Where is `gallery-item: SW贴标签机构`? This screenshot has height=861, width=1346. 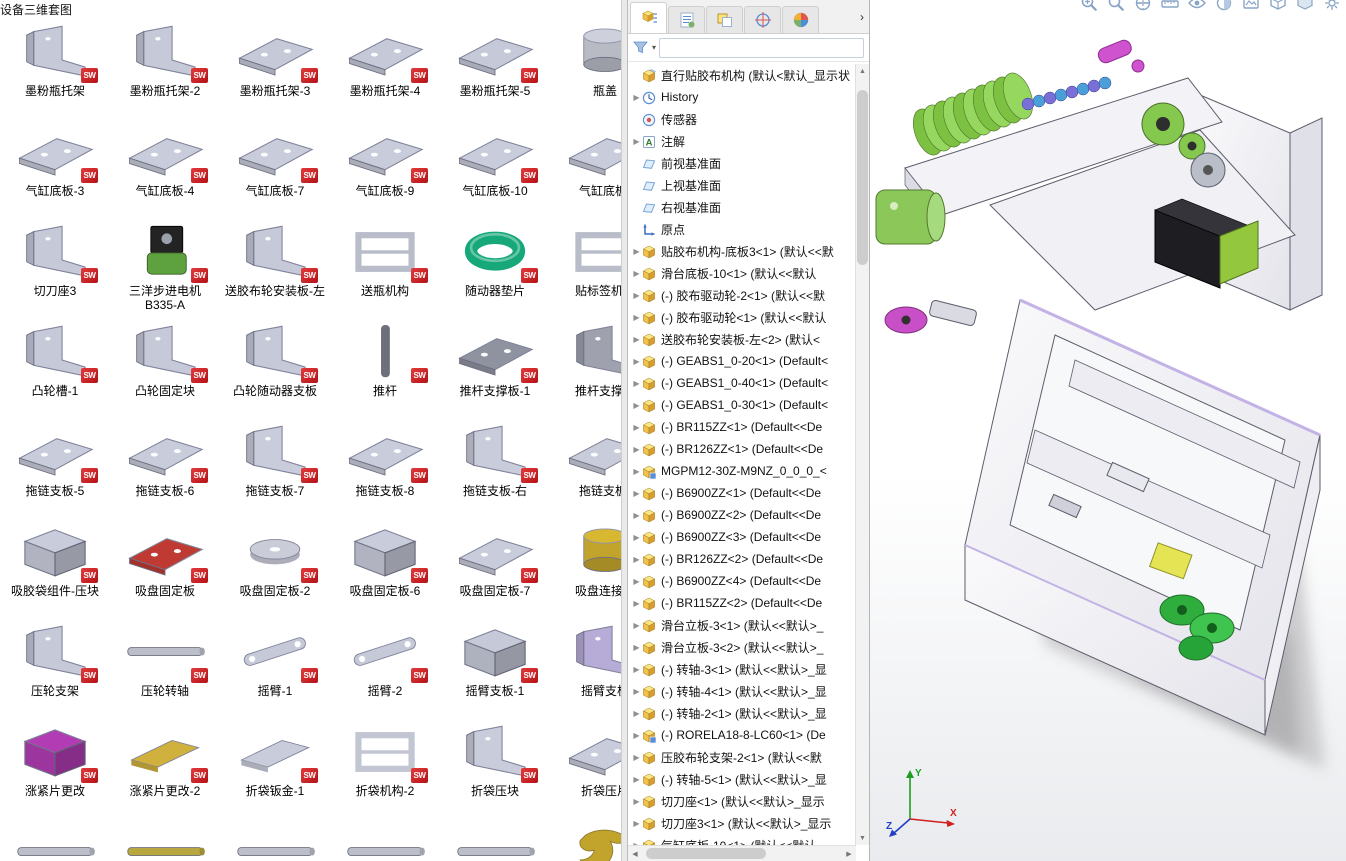 gallery-item: SW贴标签机构 is located at coordinates (585, 270).